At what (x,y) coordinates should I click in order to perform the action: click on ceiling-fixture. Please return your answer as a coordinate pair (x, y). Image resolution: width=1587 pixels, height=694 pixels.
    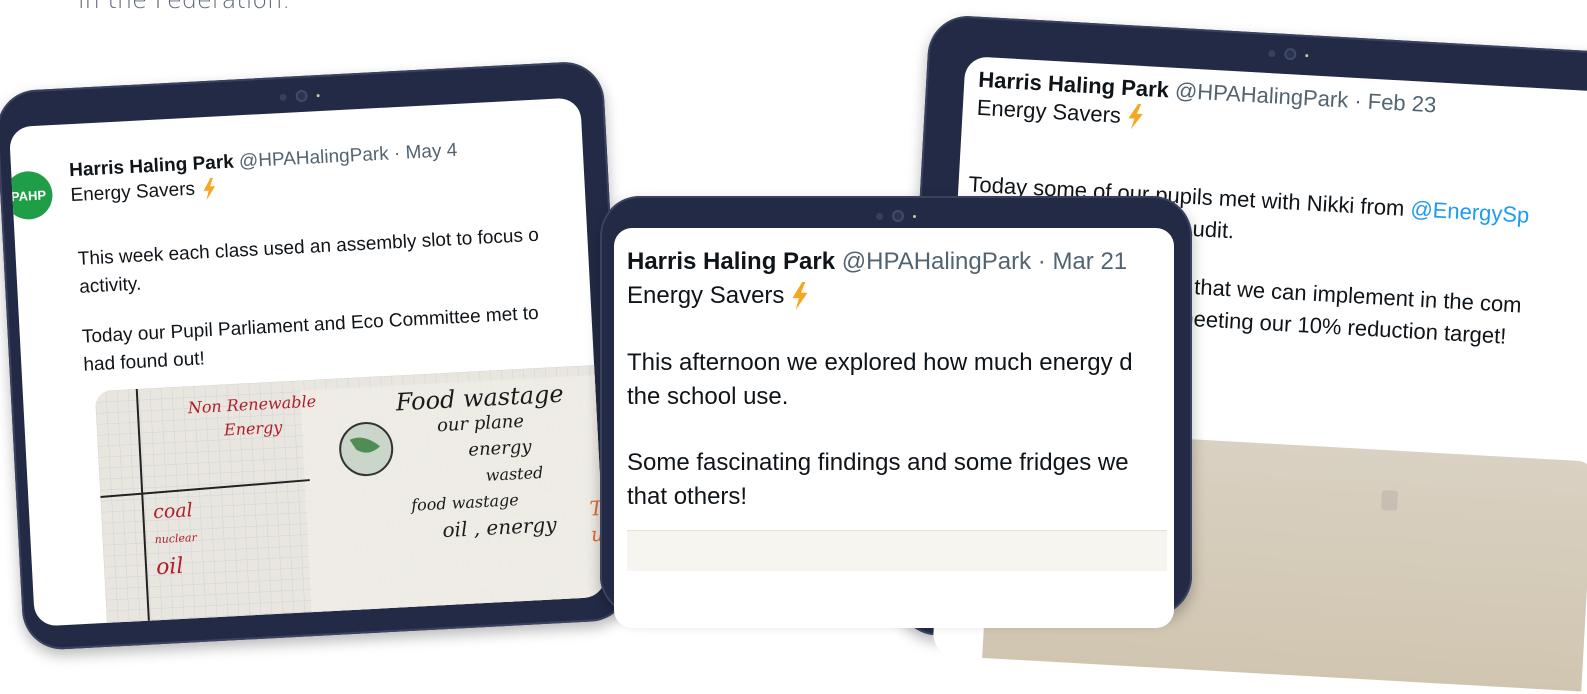
    Looking at the image, I should click on (1390, 500).